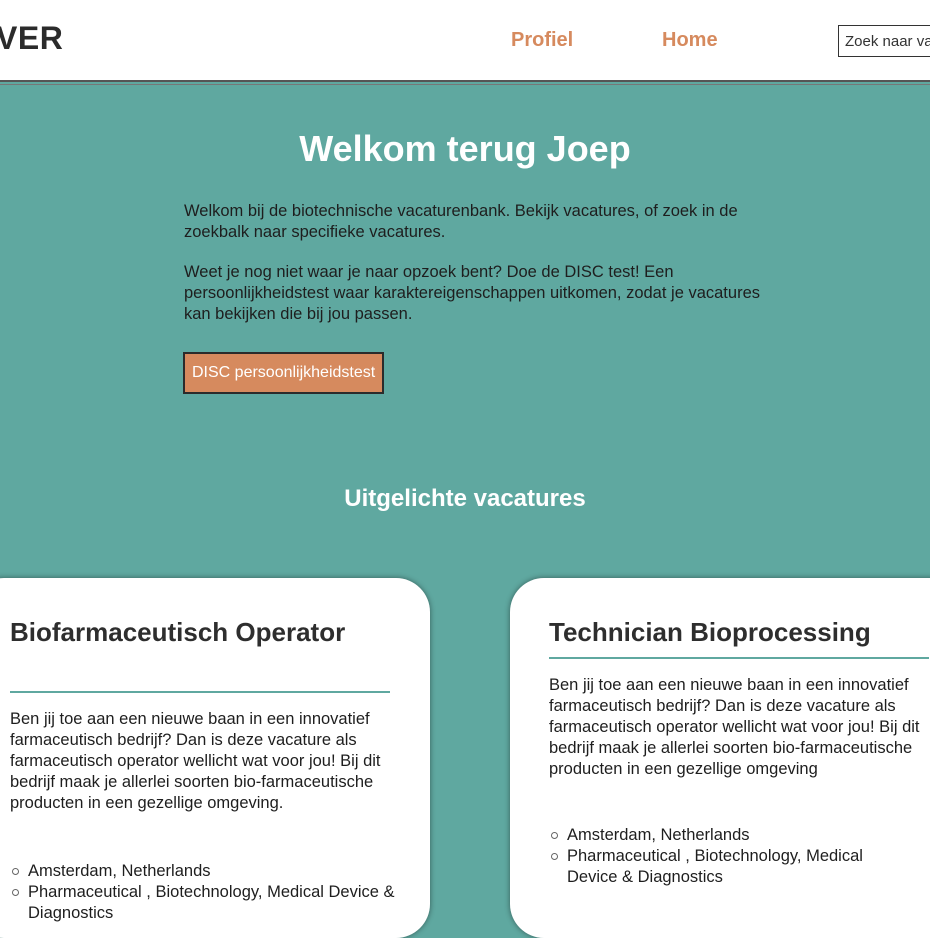  What do you see at coordinates (31, 38) in the screenshot?
I see `site-logo: VER` at bounding box center [31, 38].